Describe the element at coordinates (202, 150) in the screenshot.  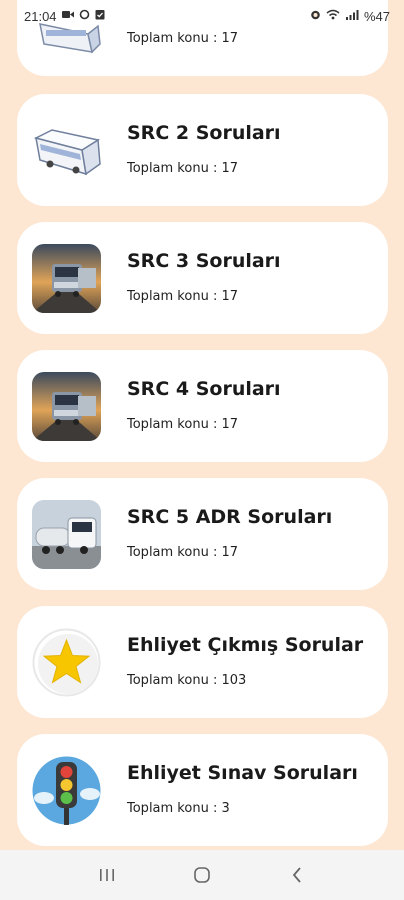
I see `category-card-src2: SRC 2 Soruları Toplam konu : 17` at that location.